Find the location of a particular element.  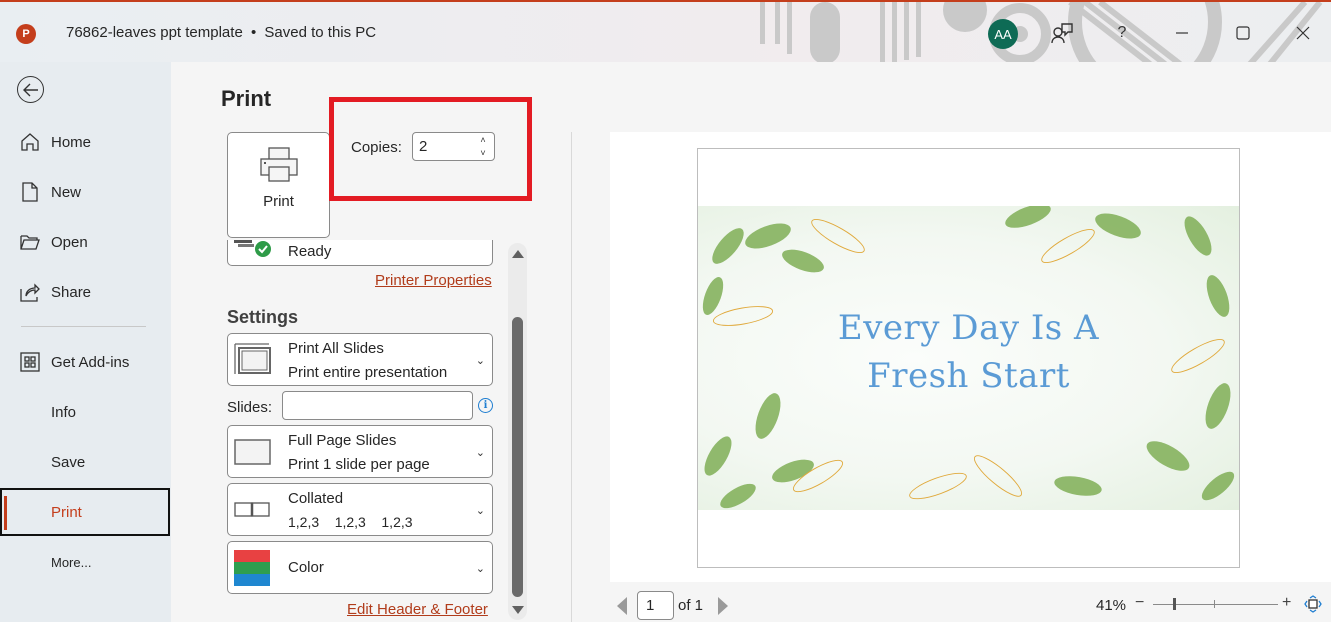

collation-description: 1,2,3 1,2,3 1,2,3 is located at coordinates (350, 522).